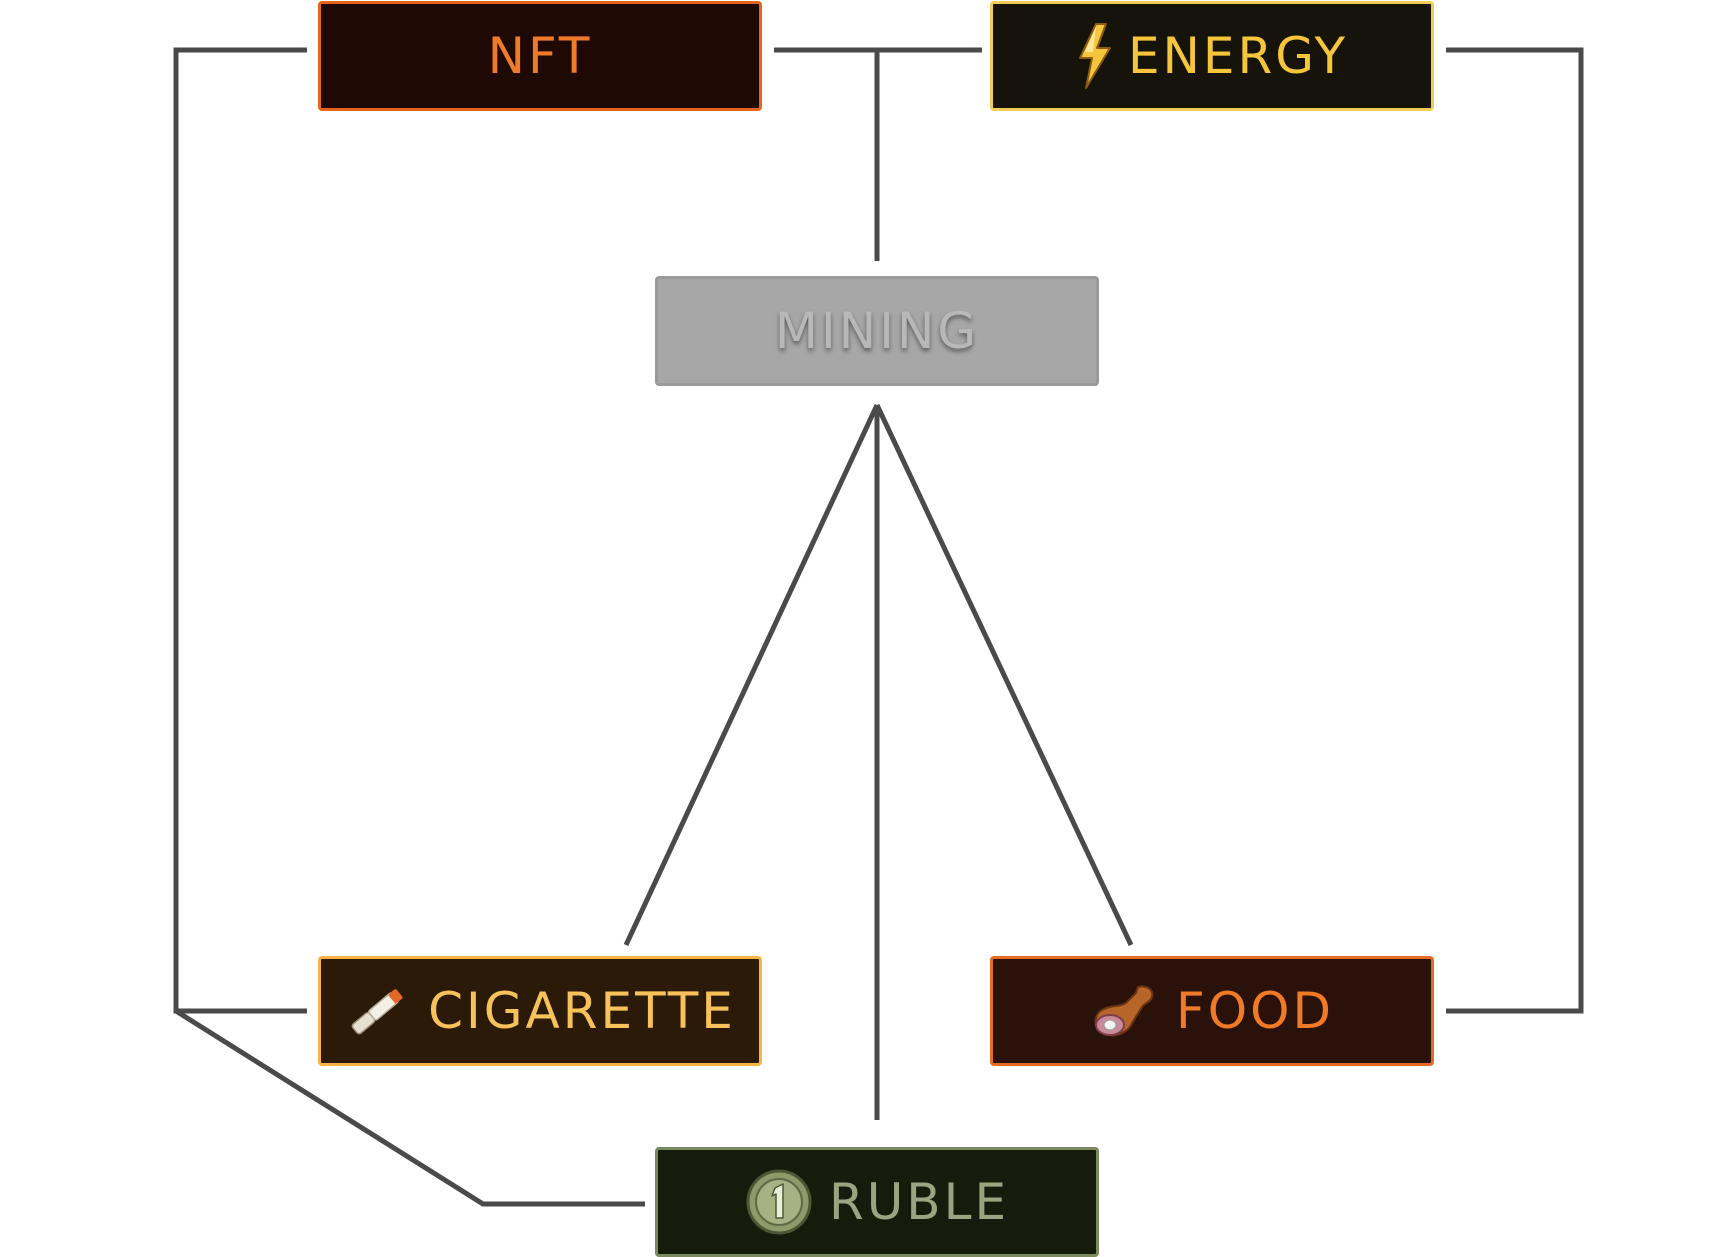 This screenshot has height=1257, width=1713. I want to click on node-energy: ENERGY, so click(1212, 56).